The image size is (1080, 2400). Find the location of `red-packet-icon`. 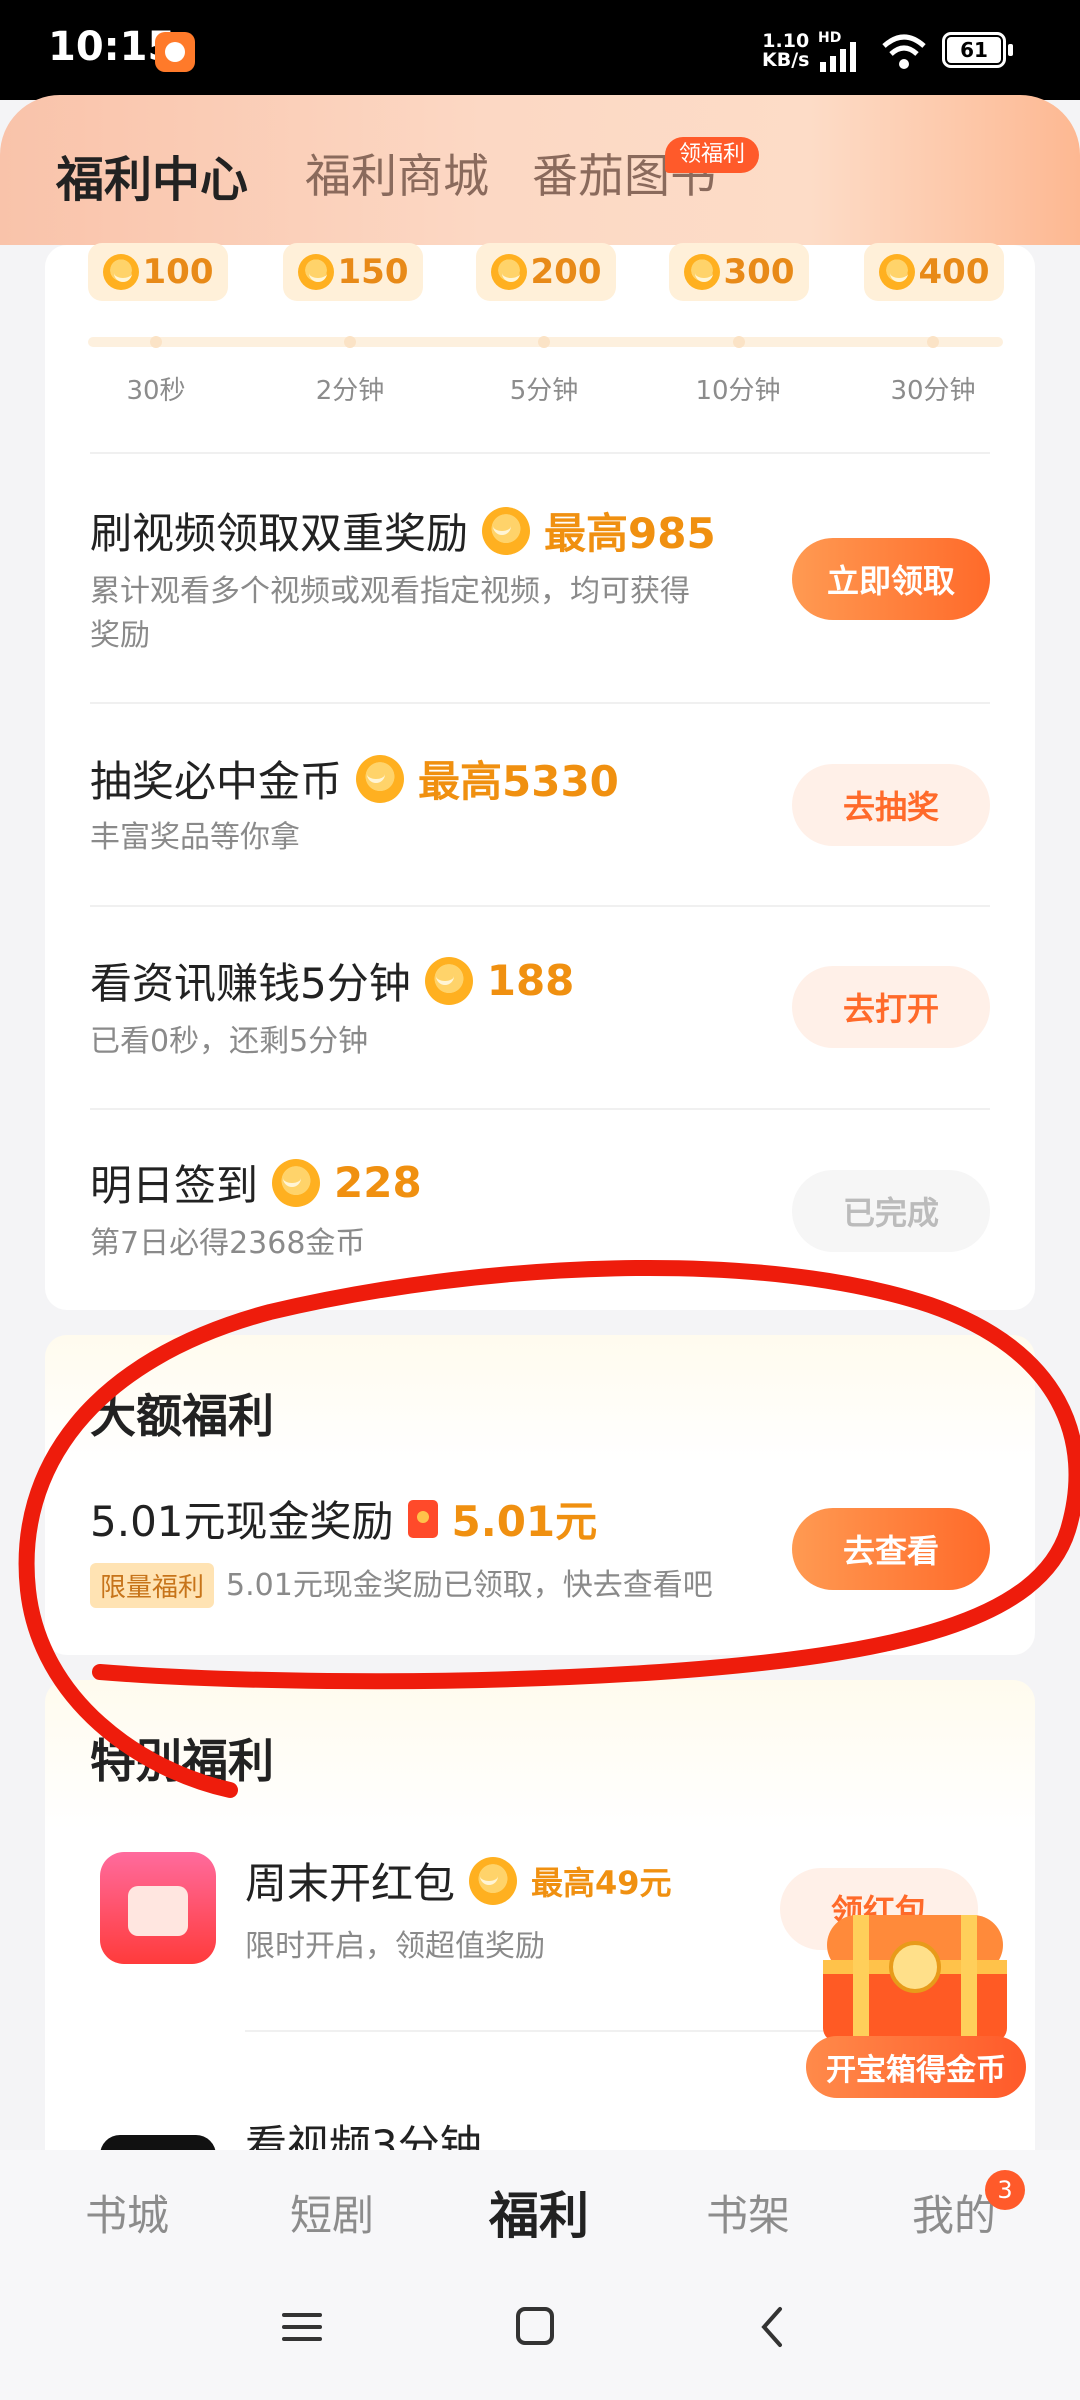

red-packet-icon is located at coordinates (422, 1518).